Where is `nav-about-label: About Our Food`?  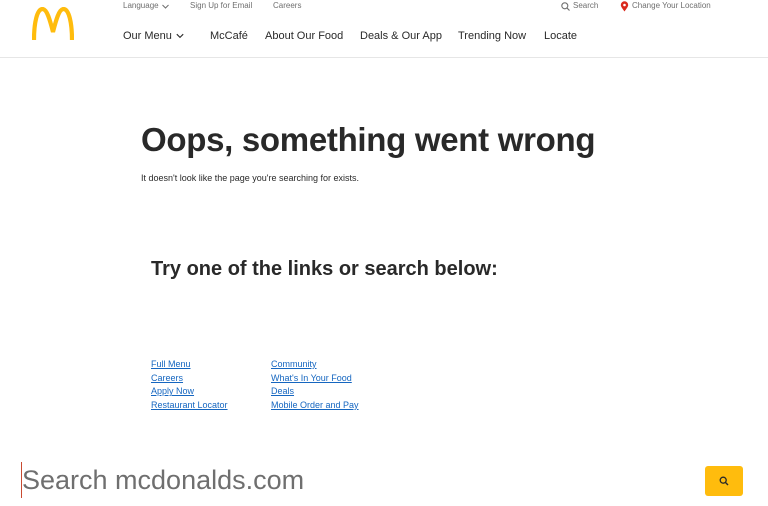
nav-about-label: About Our Food is located at coordinates (304, 36).